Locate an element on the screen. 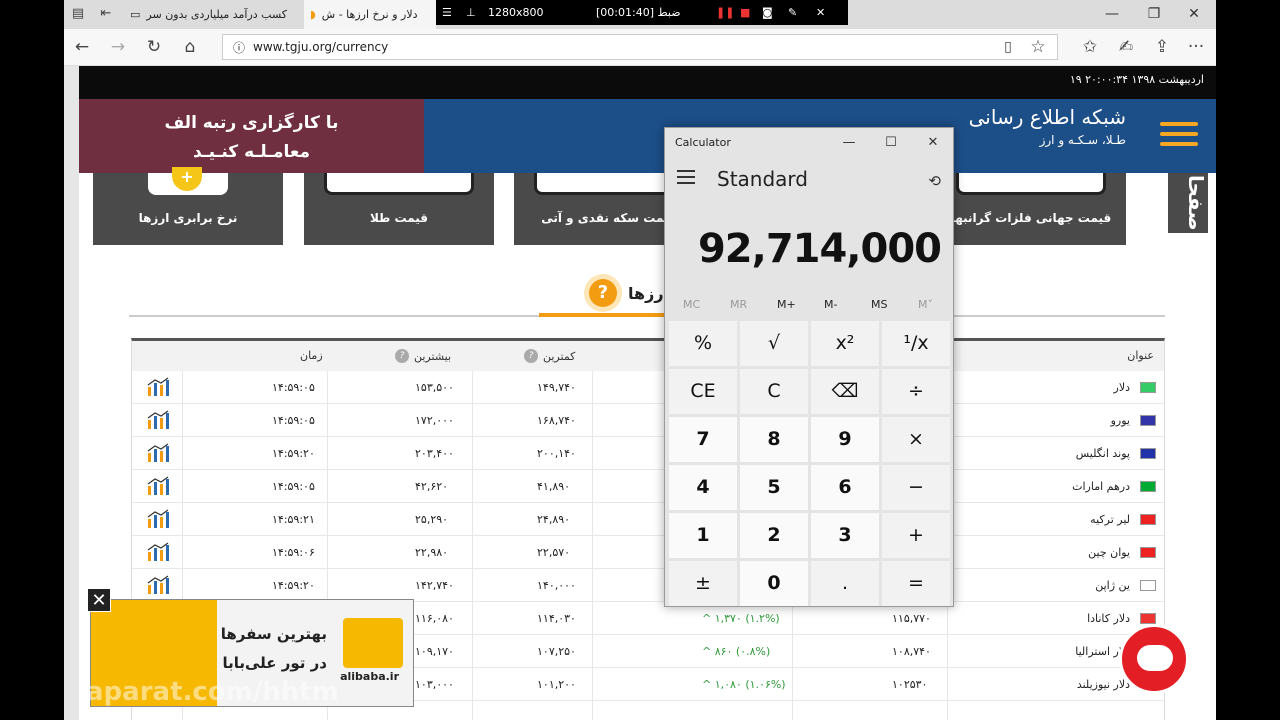  calc-key: 9 is located at coordinates (845, 439).